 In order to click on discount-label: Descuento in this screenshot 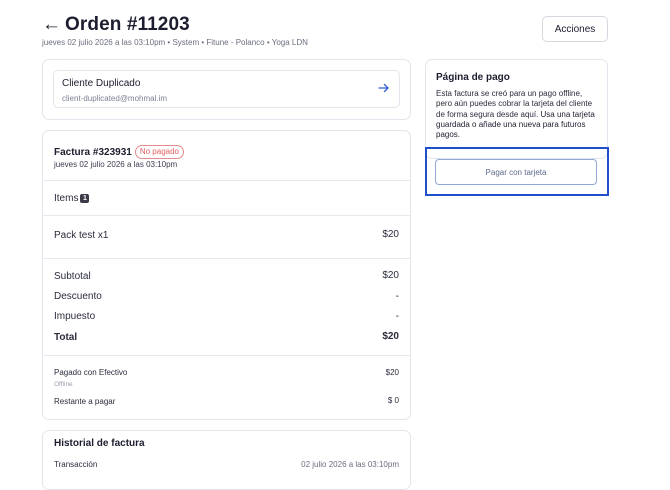, I will do `click(78, 296)`.